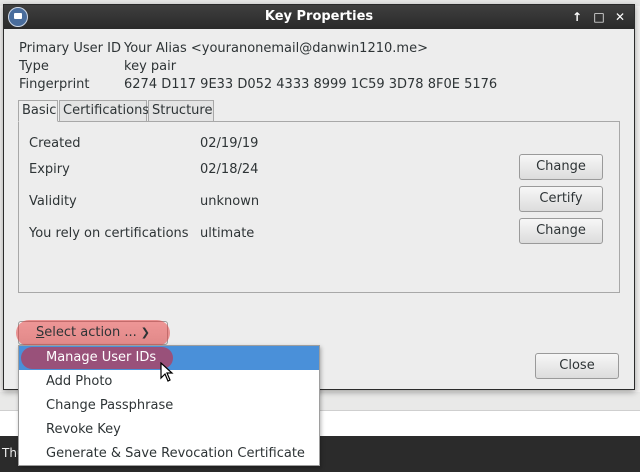 This screenshot has height=472, width=640. What do you see at coordinates (55, 143) in the screenshot?
I see `created-label: Created` at bounding box center [55, 143].